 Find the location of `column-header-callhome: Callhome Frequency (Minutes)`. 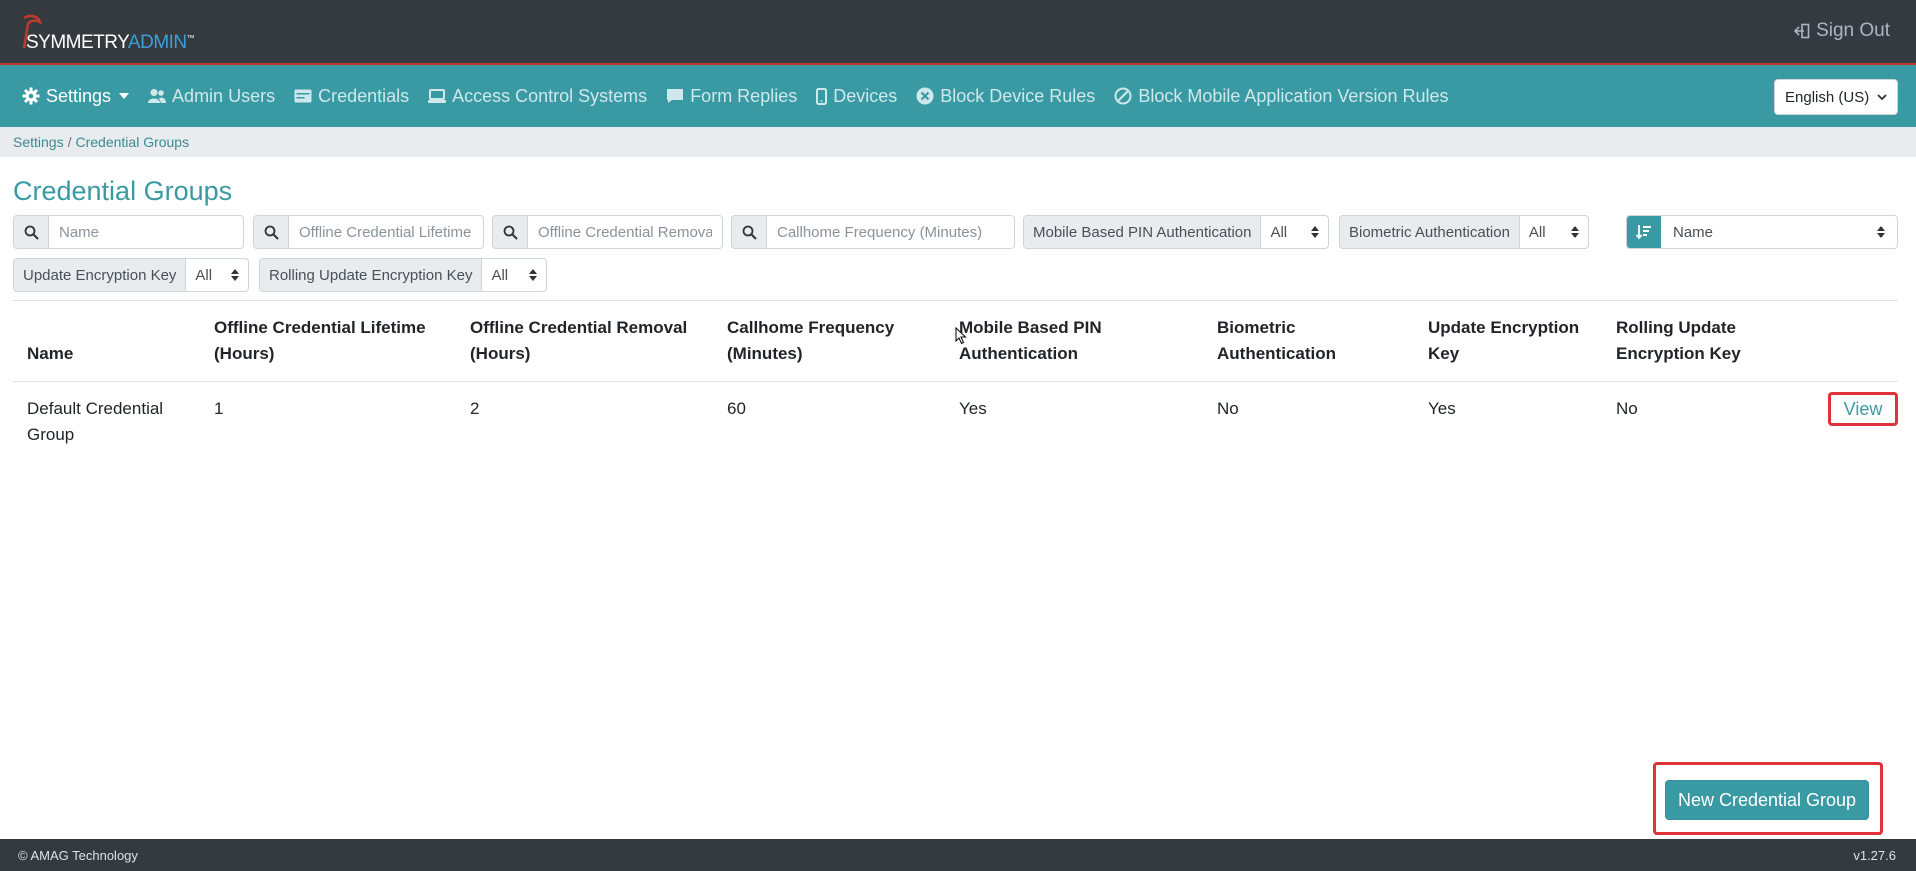

column-header-callhome: Callhome Frequency (Minutes) is located at coordinates (817, 341).